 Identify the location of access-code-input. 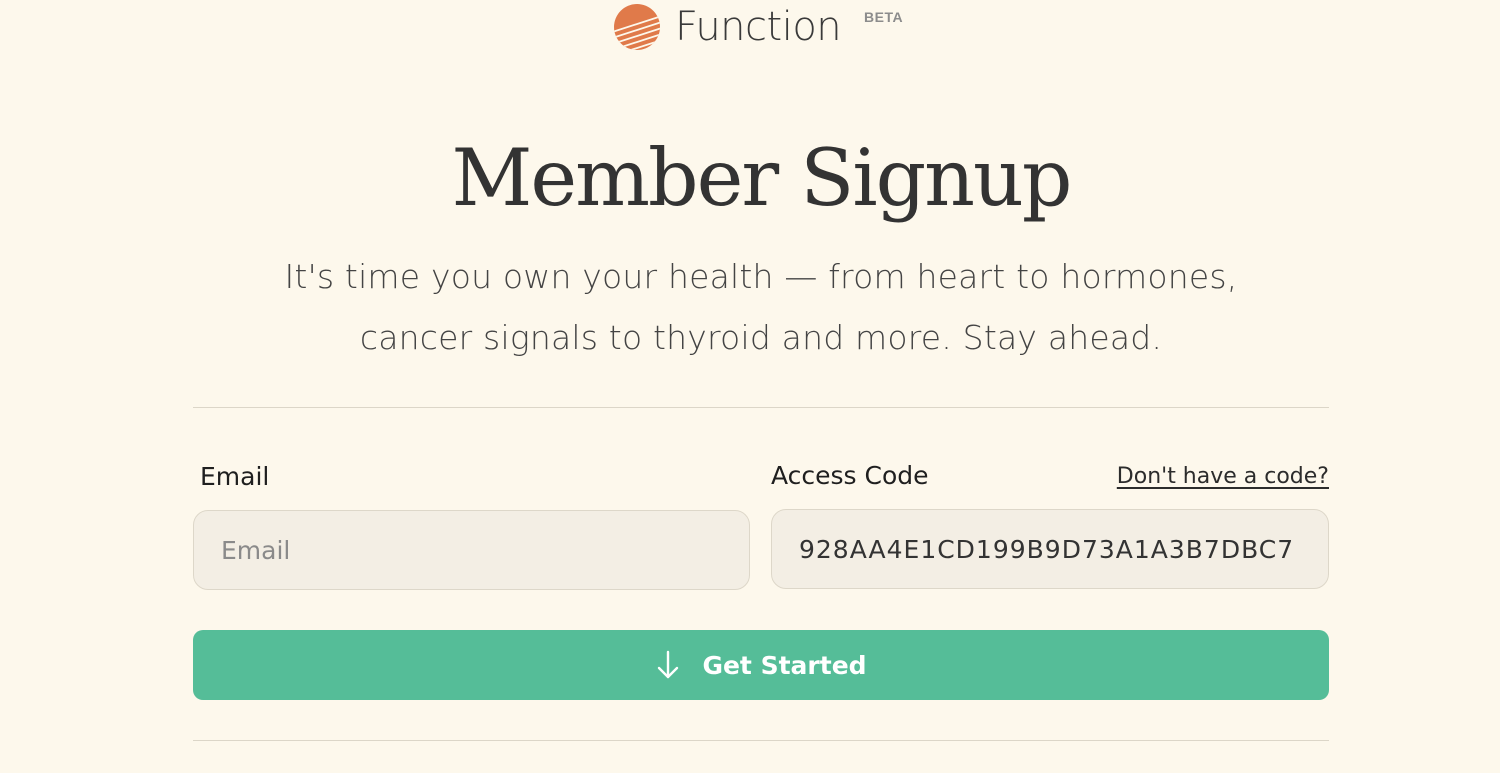
(1050, 549).